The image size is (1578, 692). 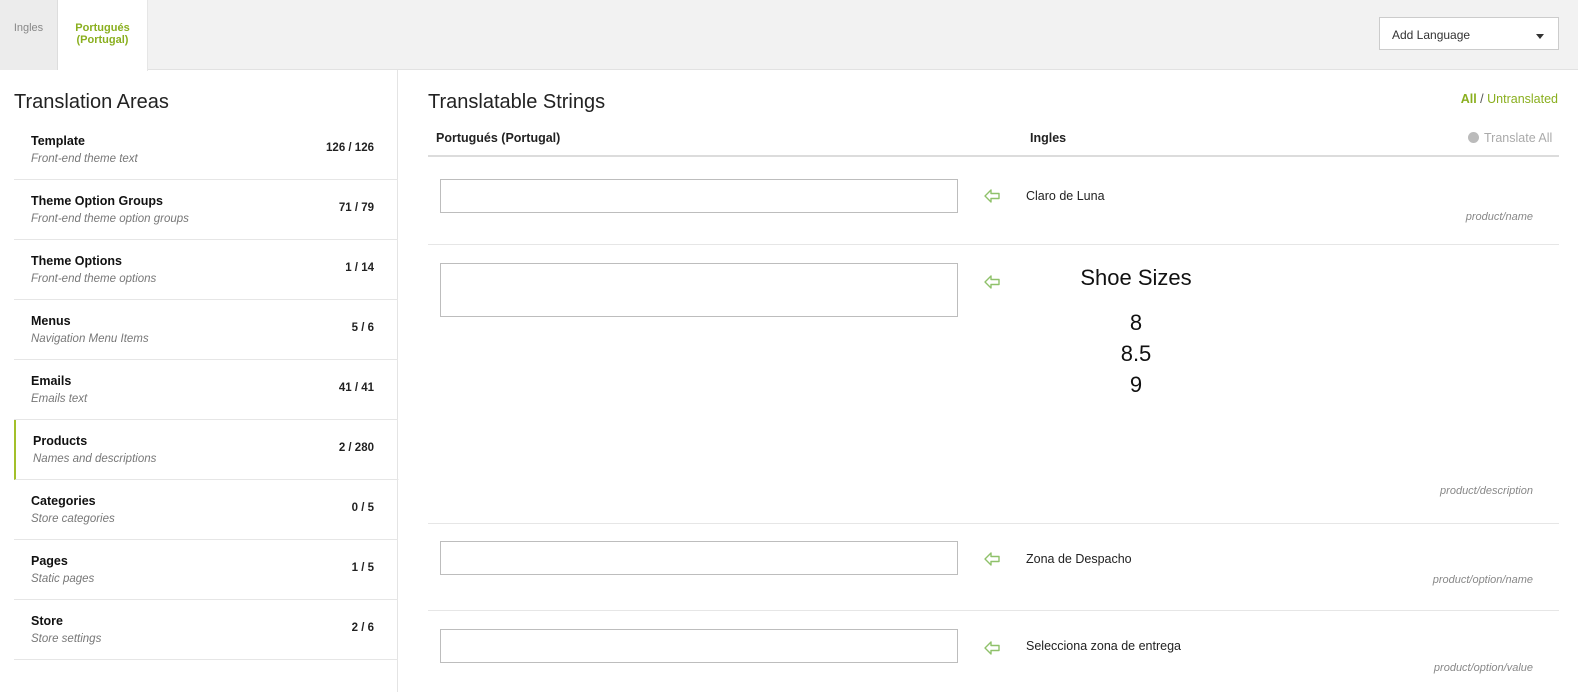 I want to click on area-count: 0 / 5, so click(x=362, y=508).